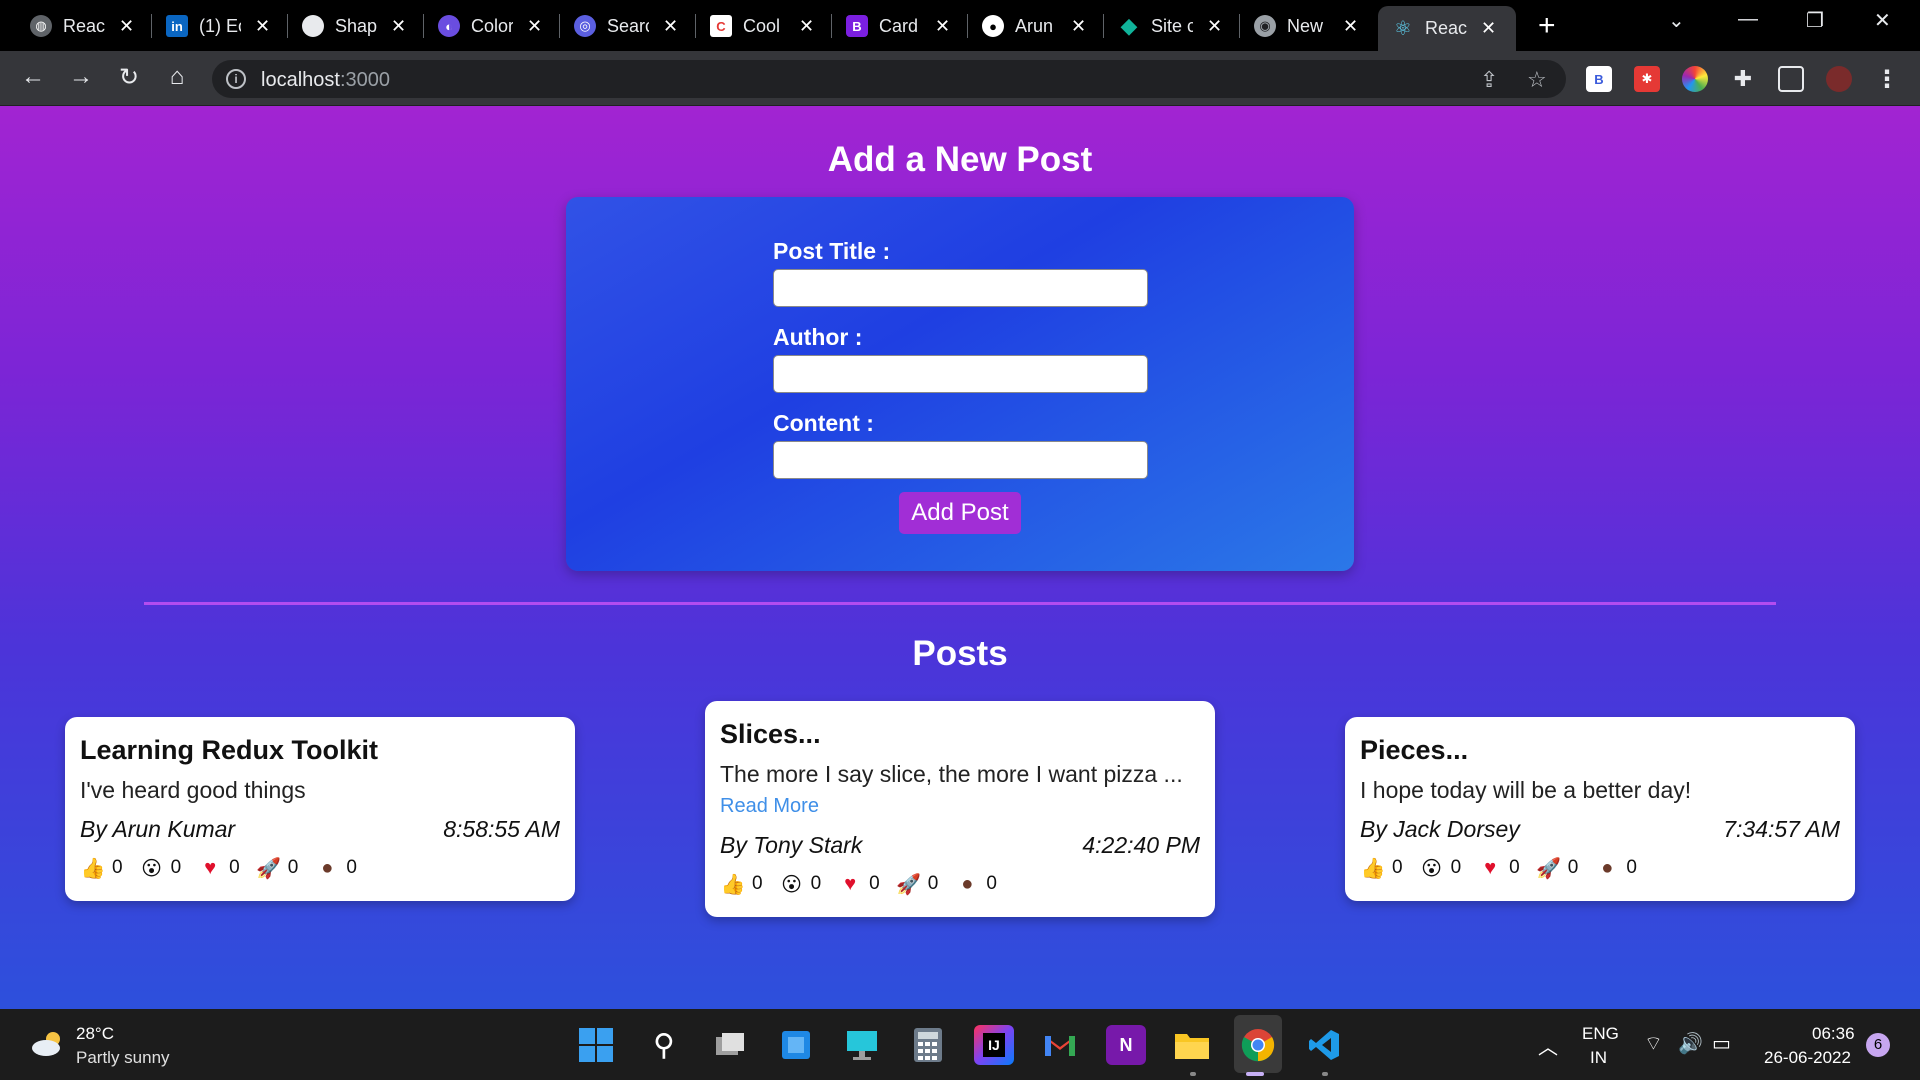  What do you see at coordinates (1489, 80) in the screenshot?
I see `share-icon: ⇪` at bounding box center [1489, 80].